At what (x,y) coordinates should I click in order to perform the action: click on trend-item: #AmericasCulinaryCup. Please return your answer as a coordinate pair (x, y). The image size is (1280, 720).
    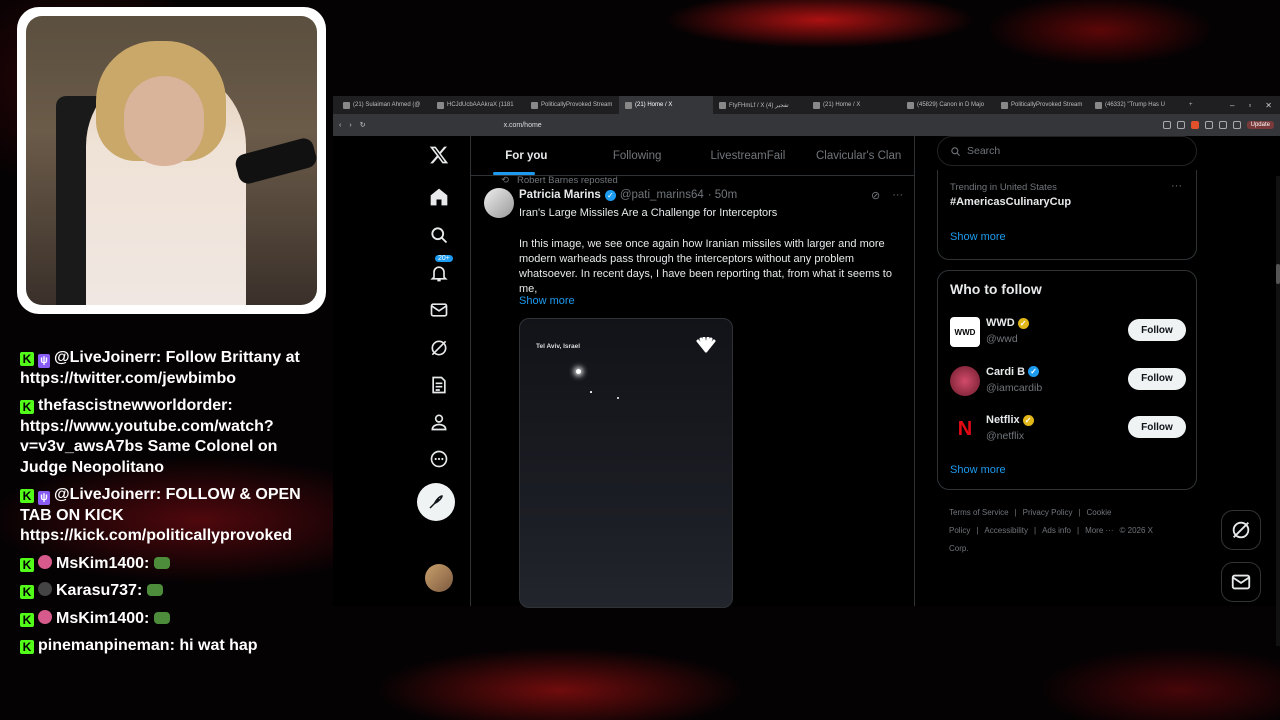
    Looking at the image, I should click on (1010, 202).